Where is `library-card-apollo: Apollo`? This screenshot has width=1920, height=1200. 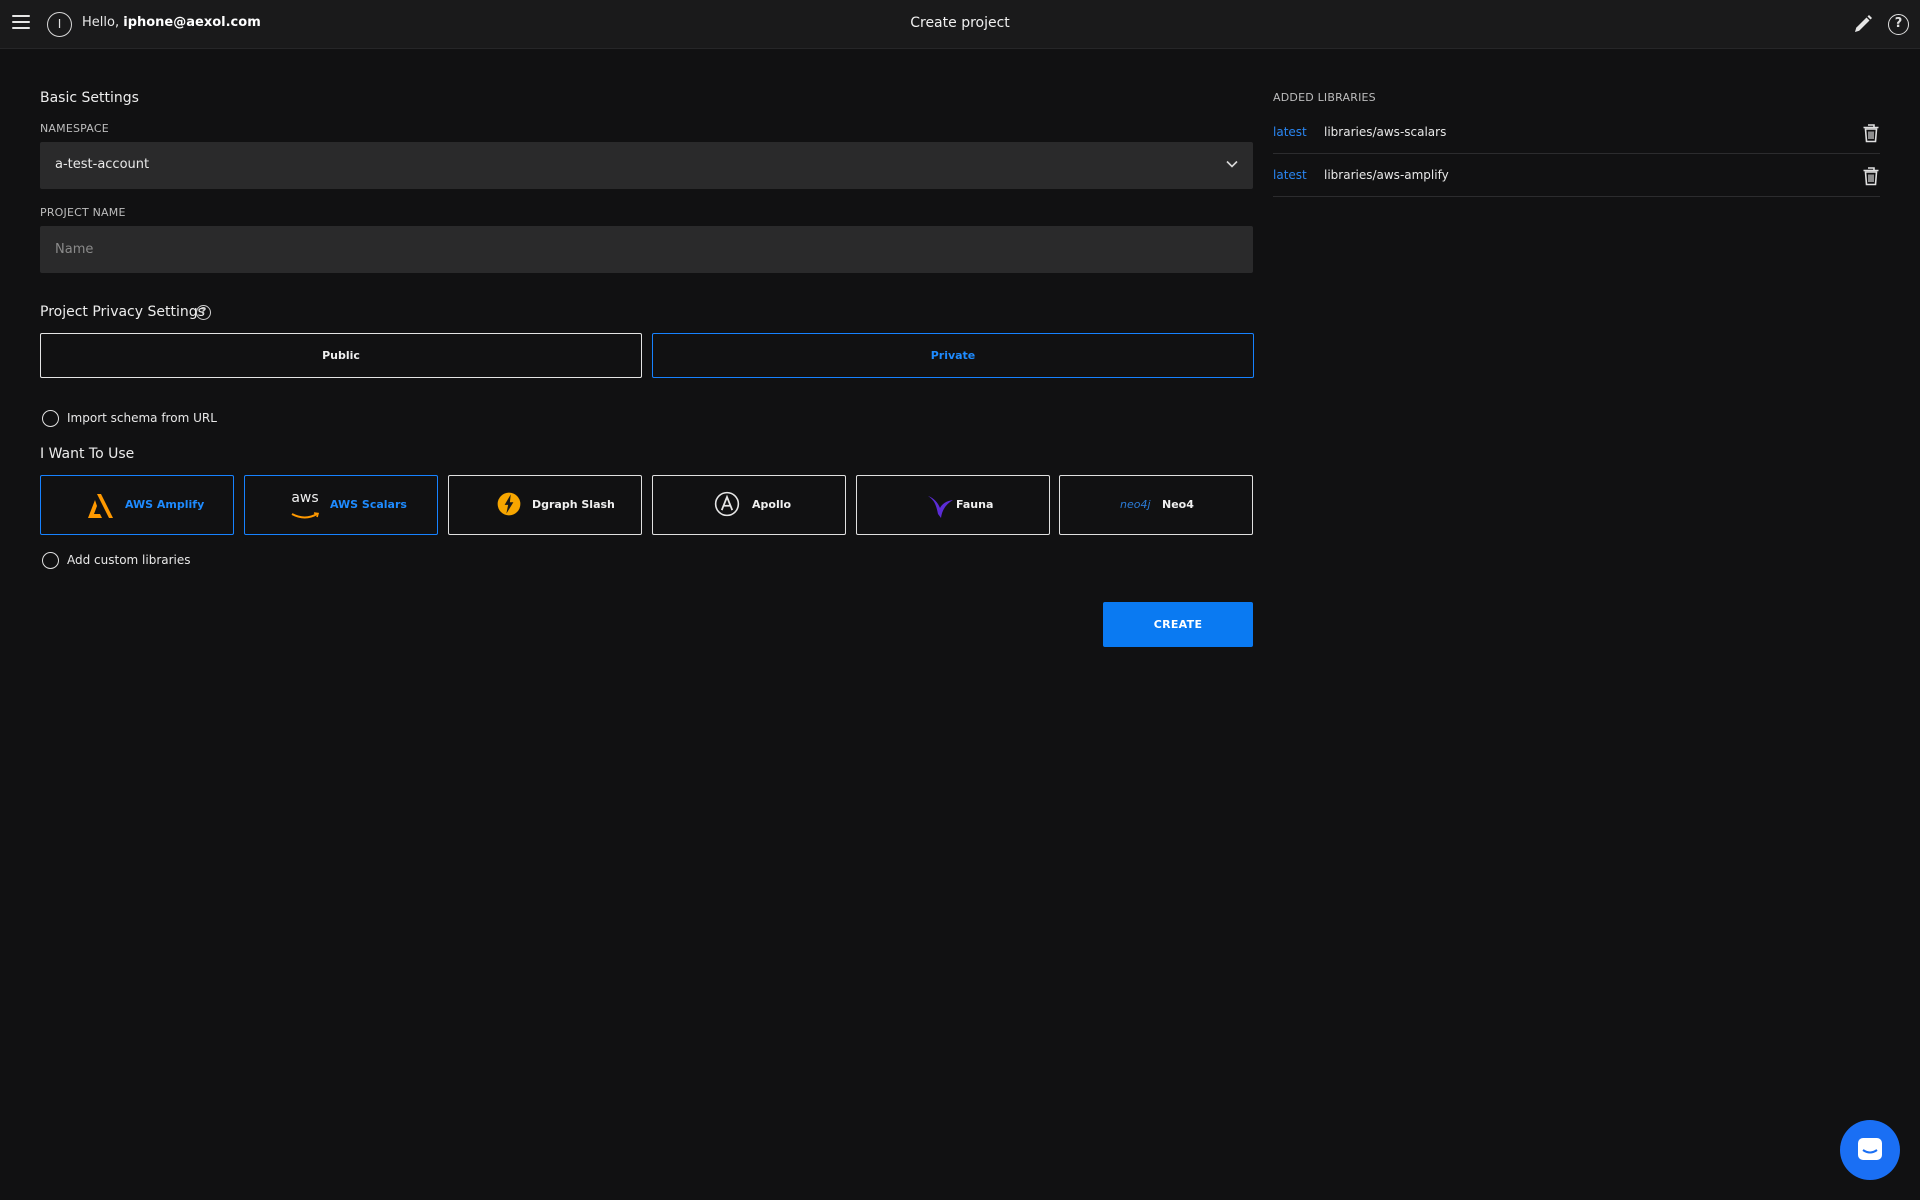 library-card-apollo: Apollo is located at coordinates (749, 505).